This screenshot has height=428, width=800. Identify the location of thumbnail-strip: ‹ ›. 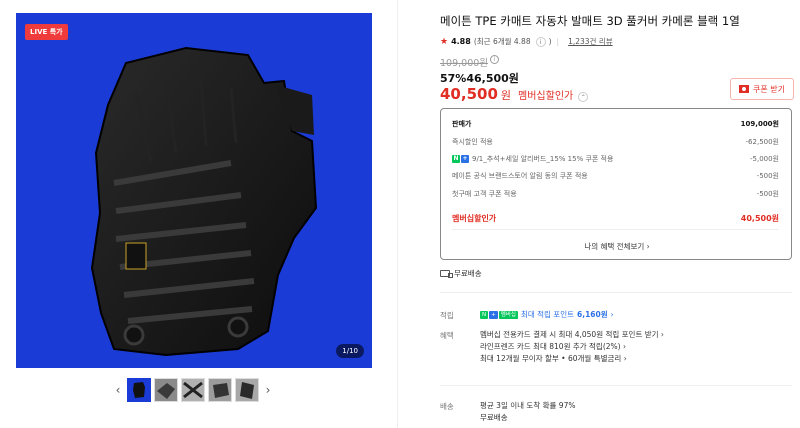
(193, 390).